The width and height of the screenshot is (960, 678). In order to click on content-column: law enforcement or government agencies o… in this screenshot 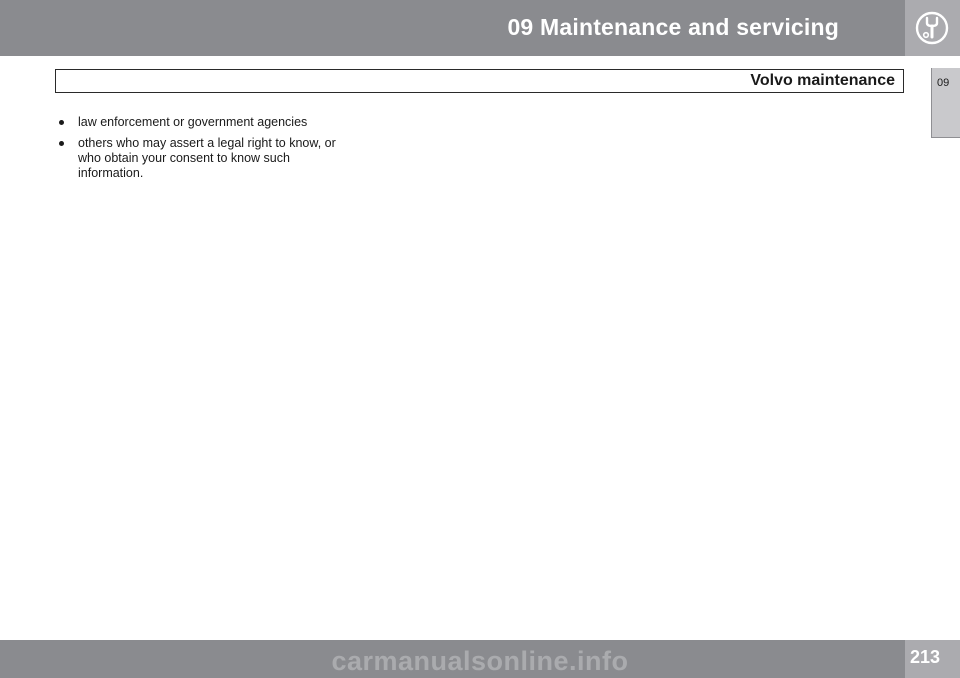, I will do `click(202, 151)`.